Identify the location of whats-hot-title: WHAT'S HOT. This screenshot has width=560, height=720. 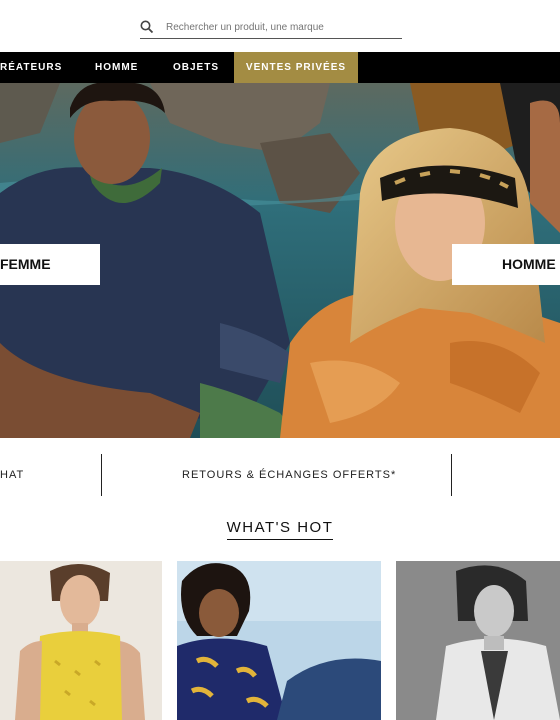
(280, 529).